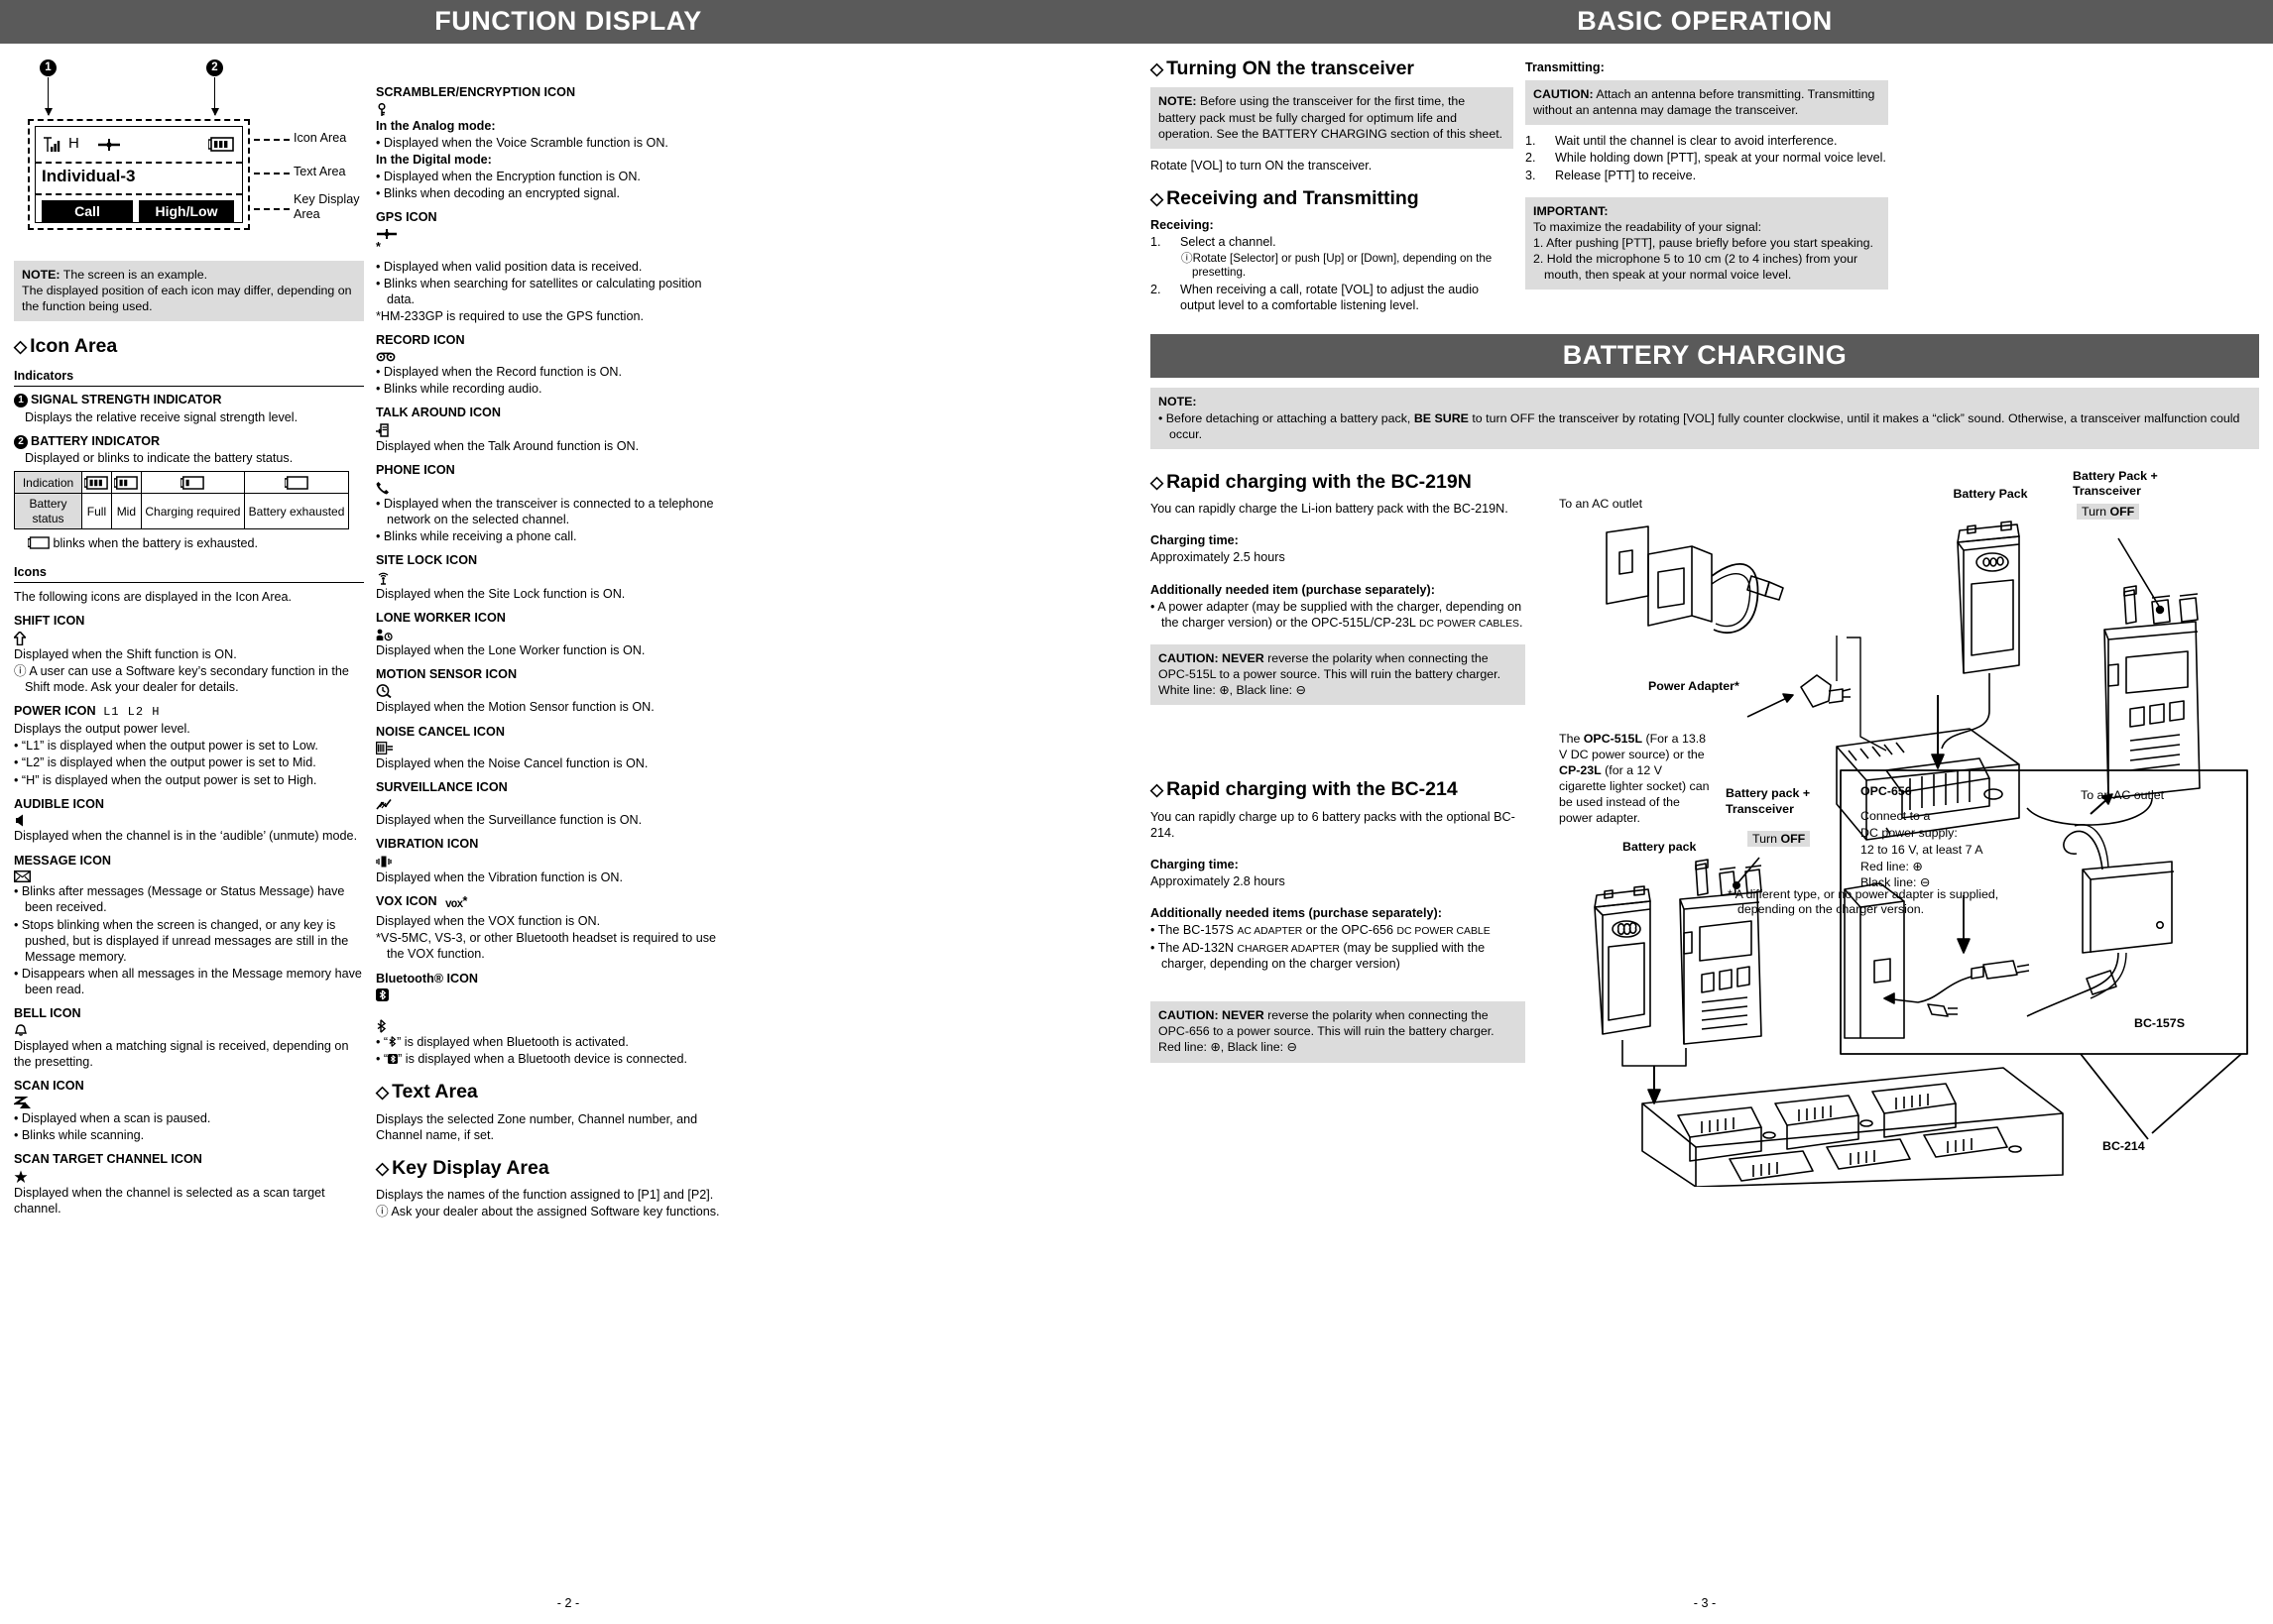 The image size is (2273, 1624). I want to click on lcd-power-level: H, so click(73, 143).